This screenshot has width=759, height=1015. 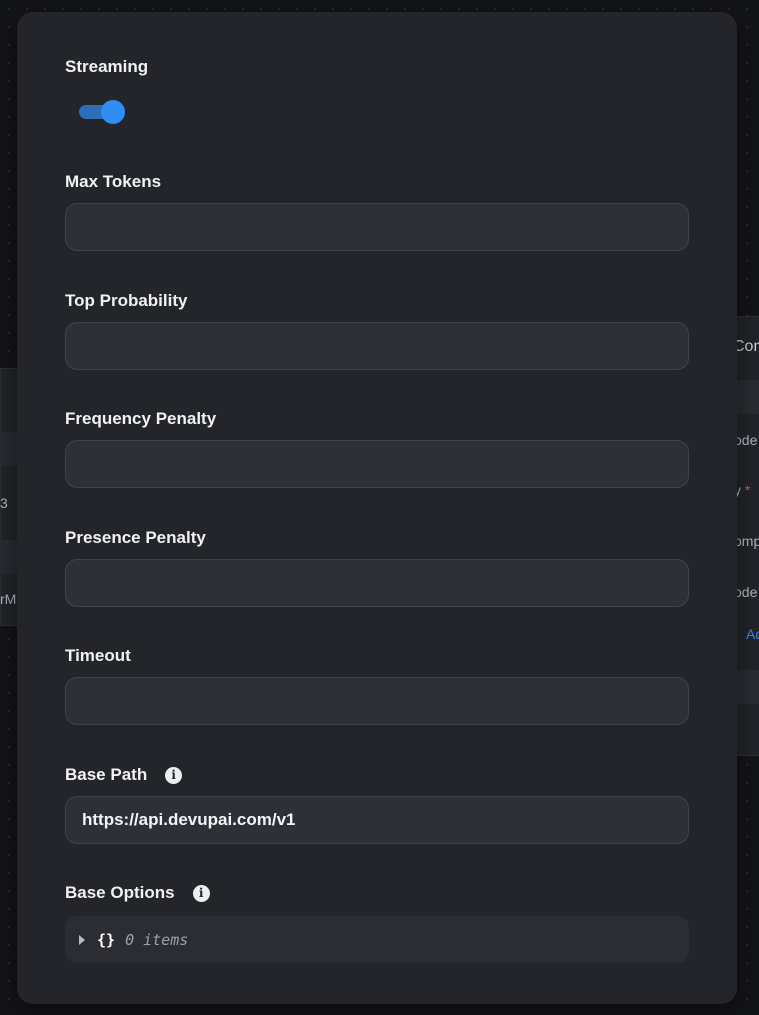 What do you see at coordinates (157, 939) in the screenshot?
I see `item-count: 0 items` at bounding box center [157, 939].